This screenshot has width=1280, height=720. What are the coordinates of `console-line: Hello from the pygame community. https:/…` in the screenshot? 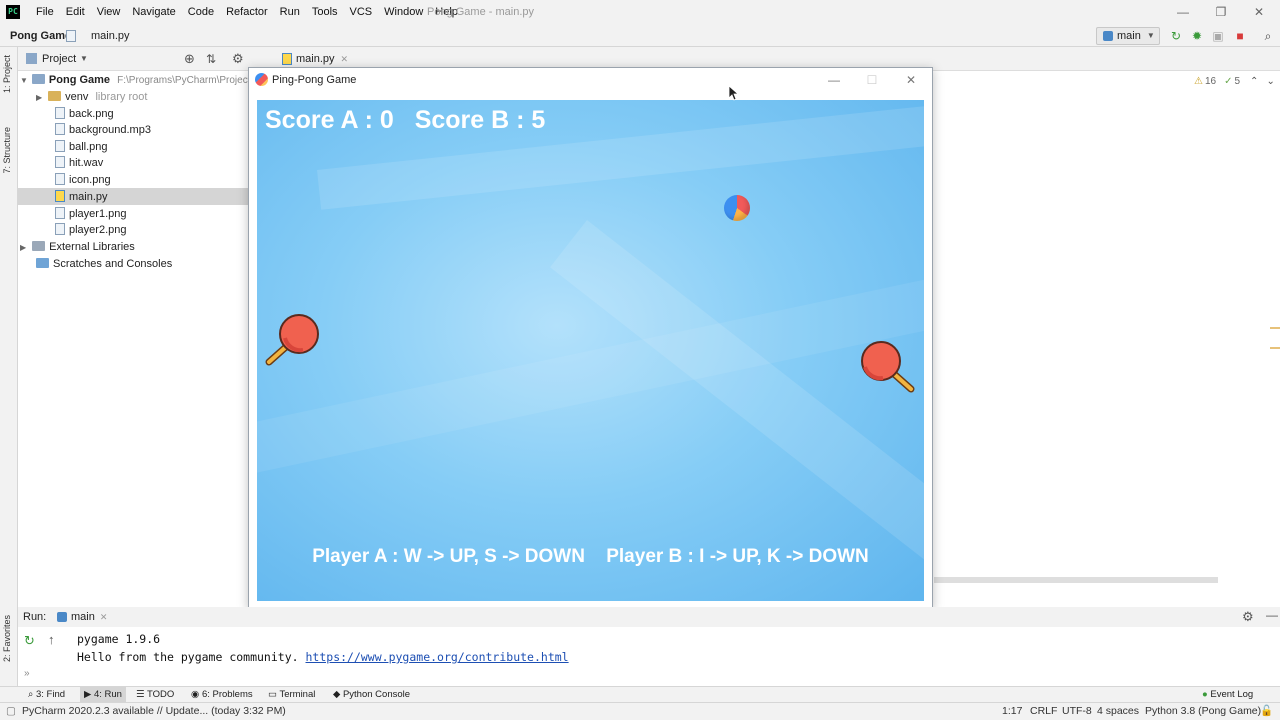 It's located at (323, 657).